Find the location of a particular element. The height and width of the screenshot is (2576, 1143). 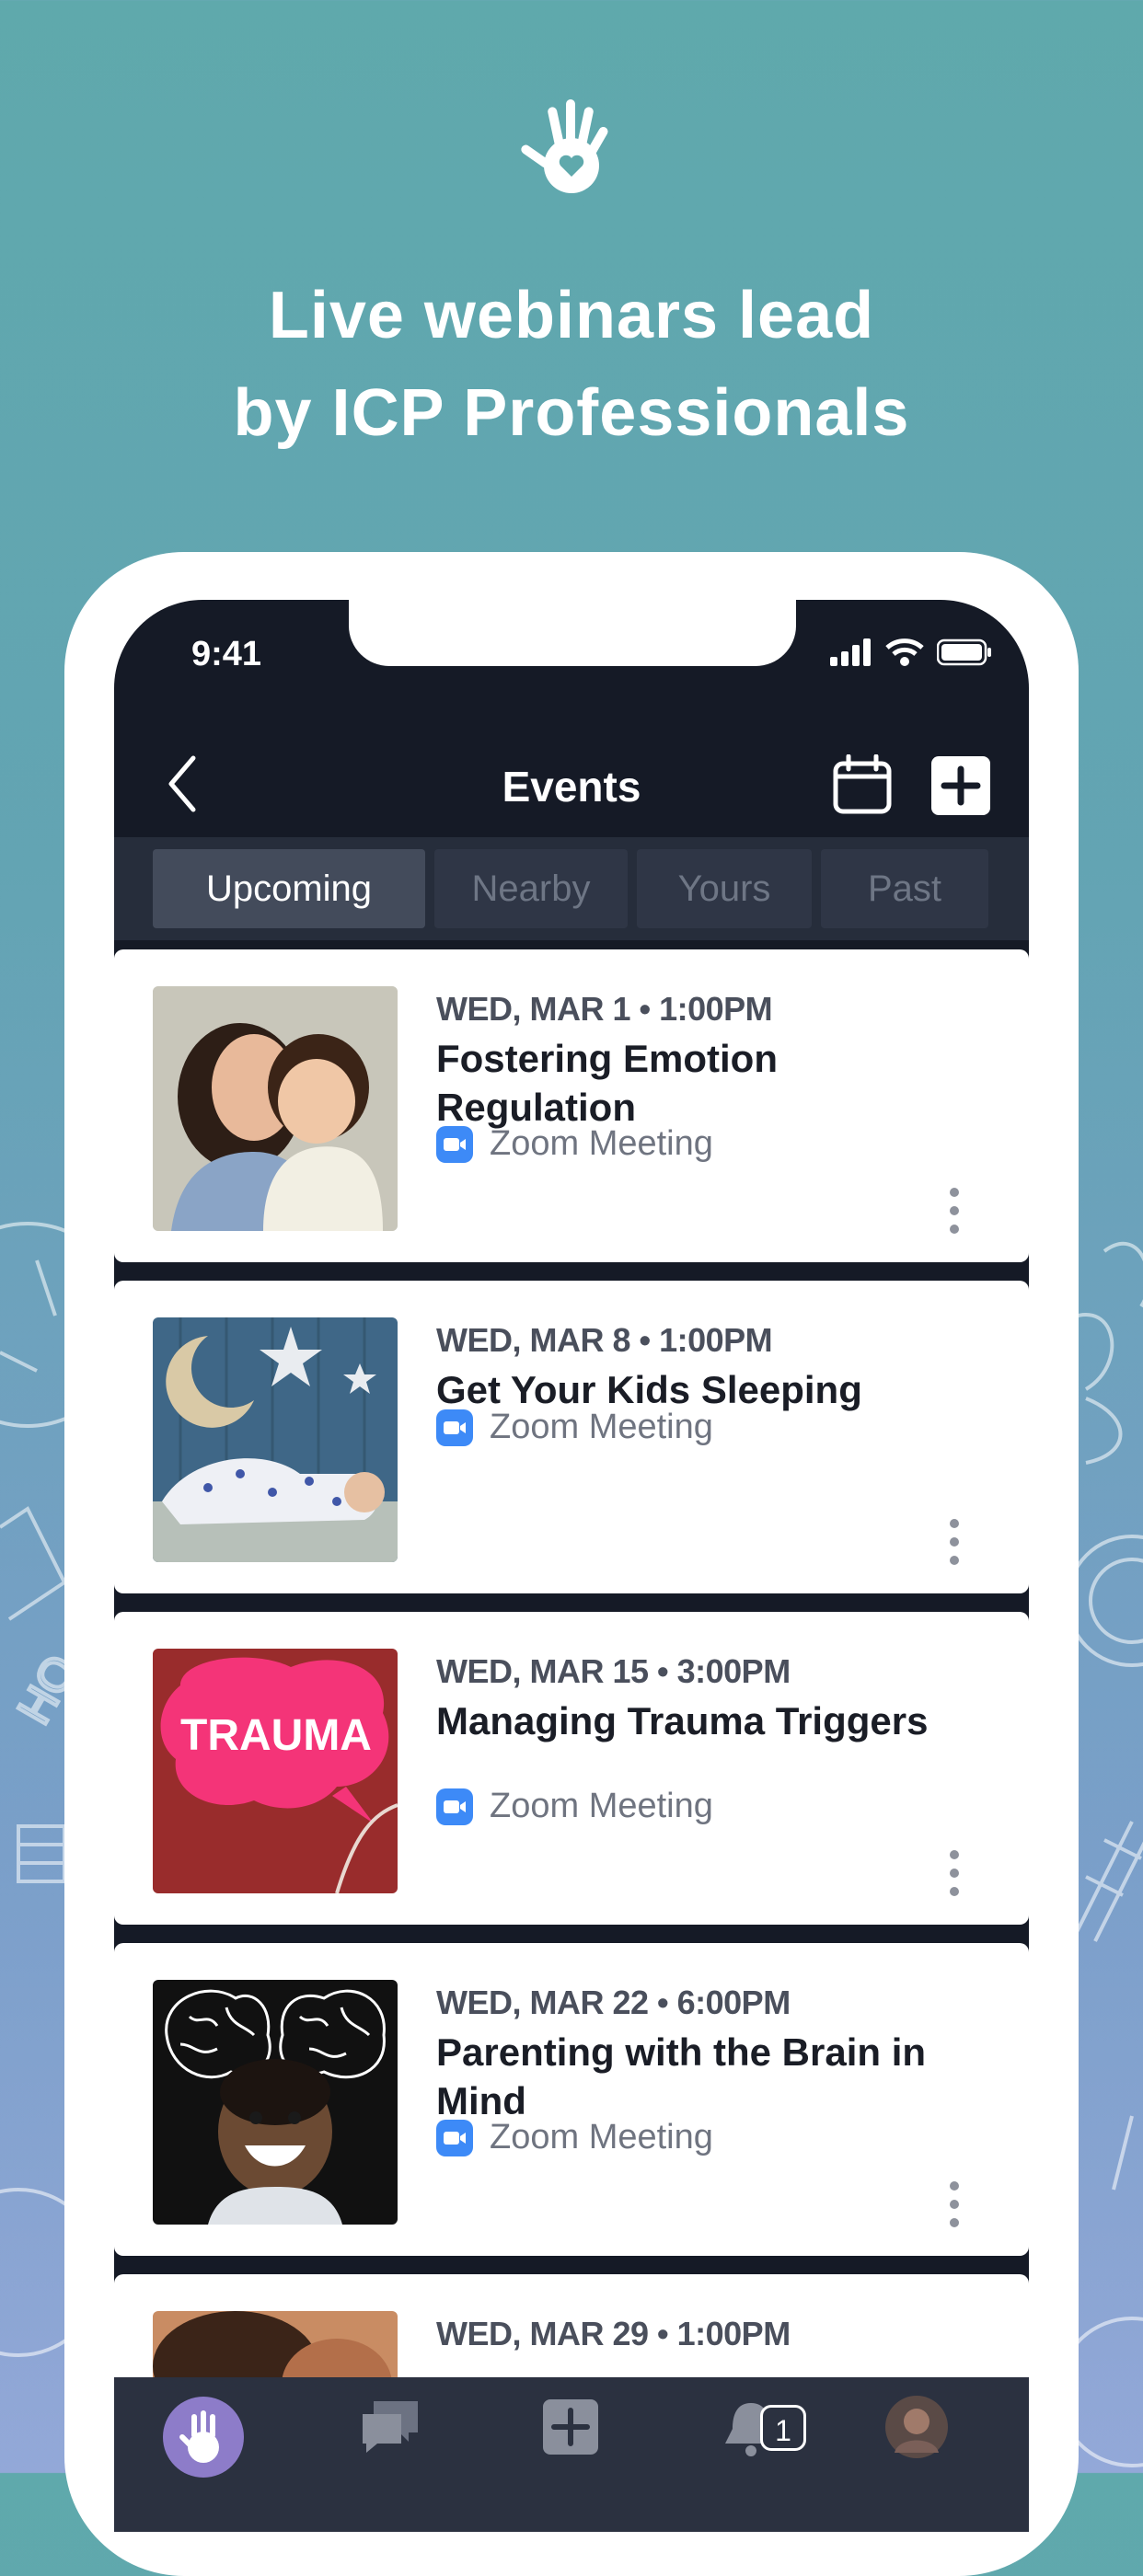

battery-icon is located at coordinates (964, 652).